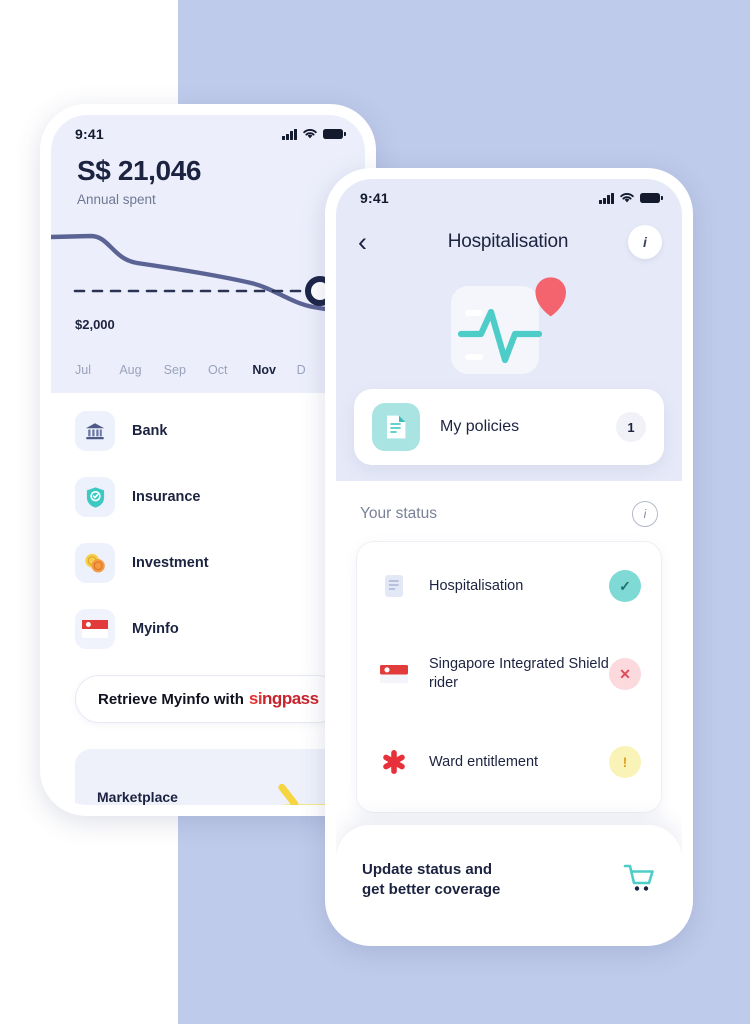 The height and width of the screenshot is (1024, 750). I want to click on navigation-bar: ‹ Hospitalisation i, so click(509, 239).